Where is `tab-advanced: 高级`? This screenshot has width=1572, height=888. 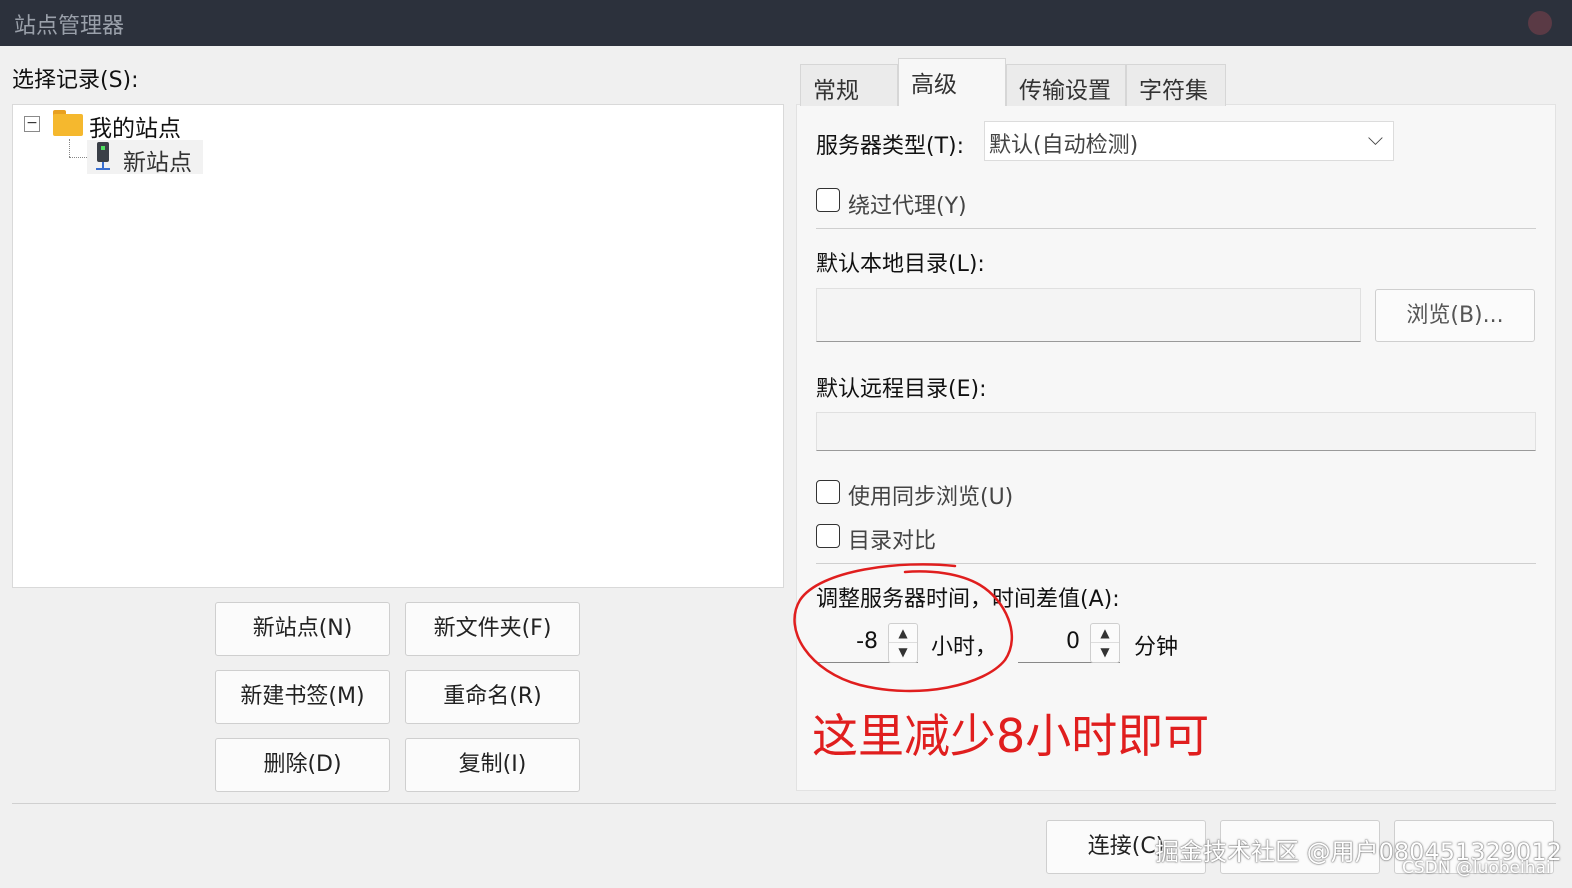
tab-advanced: 高级 is located at coordinates (952, 82).